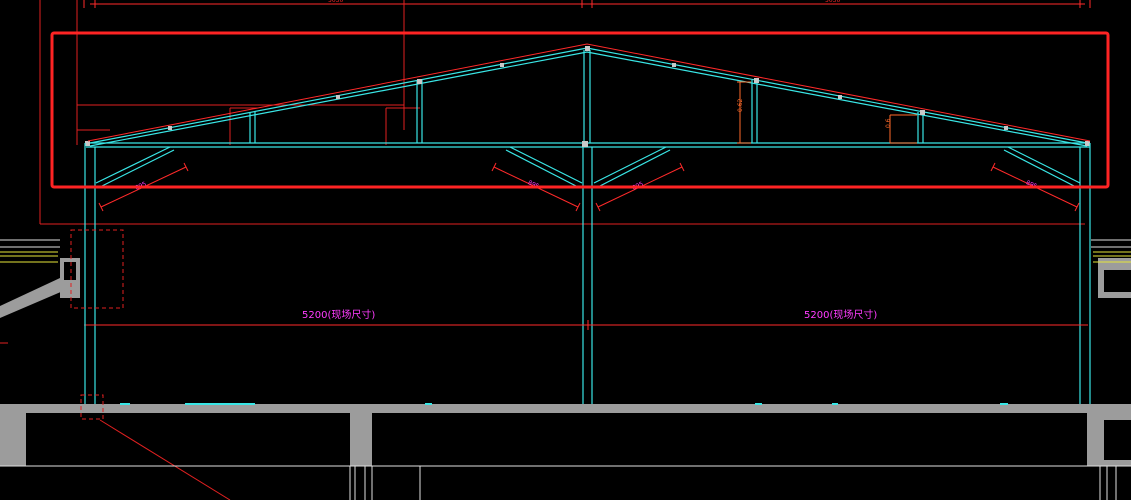  What do you see at coordinates (832, 2) in the screenshot?
I see `top-dim-right: 5030` at bounding box center [832, 2].